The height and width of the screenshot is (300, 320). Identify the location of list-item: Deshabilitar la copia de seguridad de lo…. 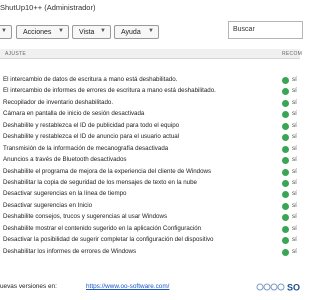
(150, 183).